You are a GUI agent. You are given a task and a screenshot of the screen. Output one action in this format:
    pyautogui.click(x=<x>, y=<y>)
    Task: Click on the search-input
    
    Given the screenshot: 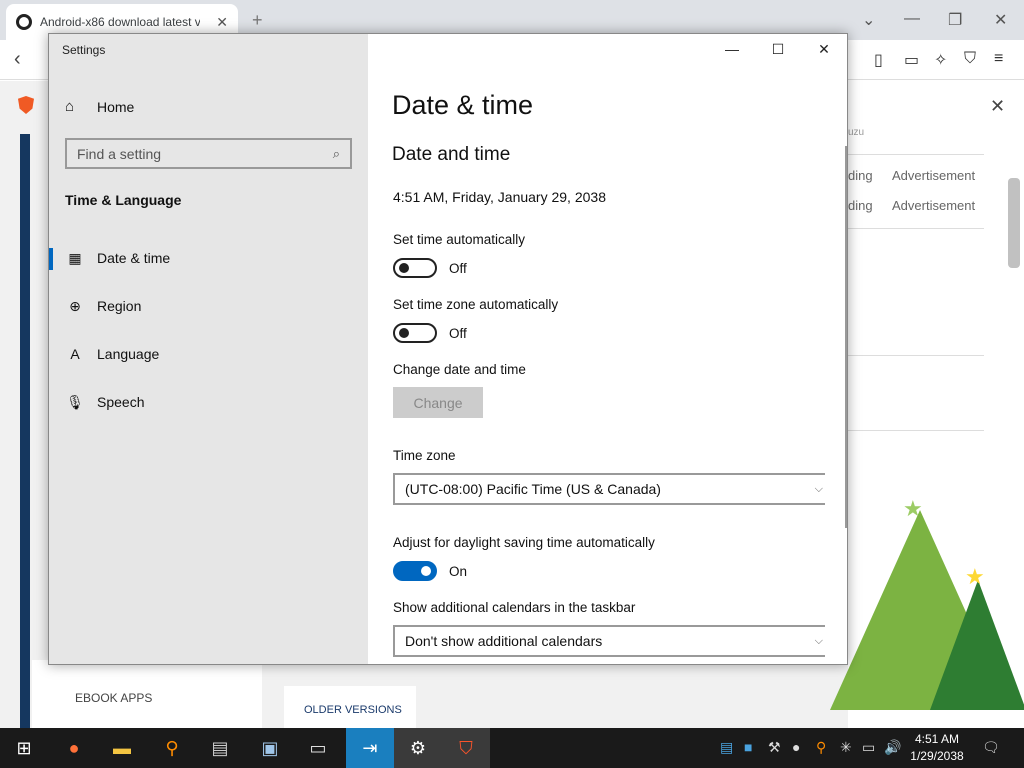 What is the action you would take?
    pyautogui.click(x=205, y=153)
    